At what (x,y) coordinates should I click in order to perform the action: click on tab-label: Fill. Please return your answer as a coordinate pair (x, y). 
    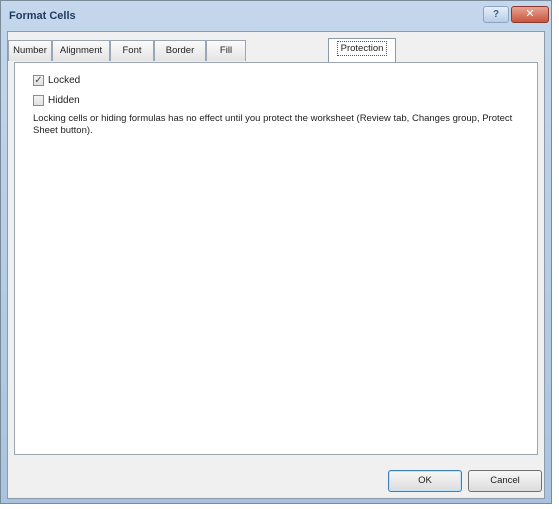
    Looking at the image, I should click on (226, 50).